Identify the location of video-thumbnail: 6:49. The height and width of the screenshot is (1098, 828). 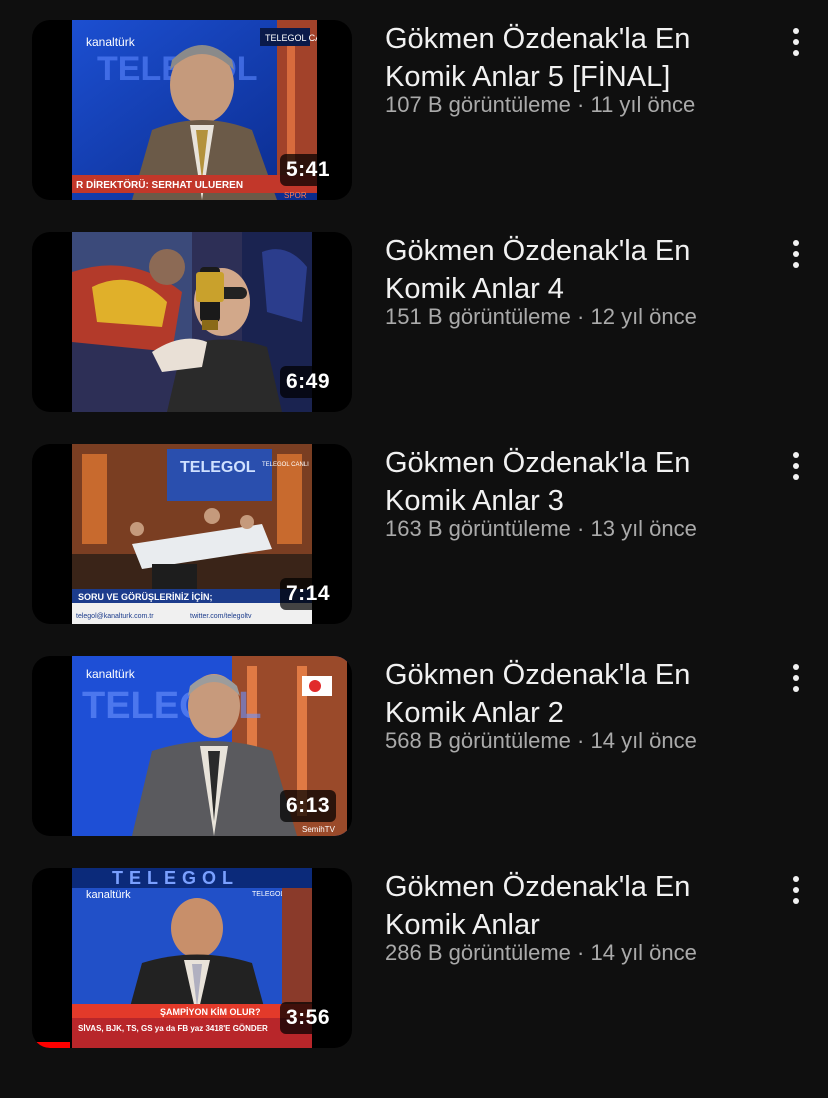
(192, 322).